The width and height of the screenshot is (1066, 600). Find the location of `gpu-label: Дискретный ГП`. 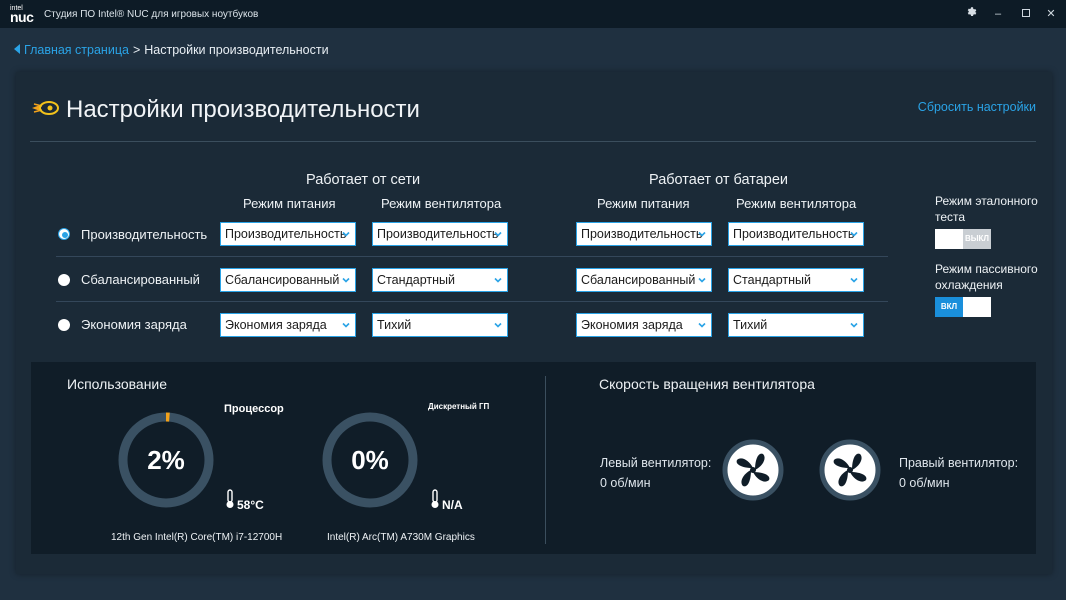

gpu-label: Дискретный ГП is located at coordinates (459, 406).